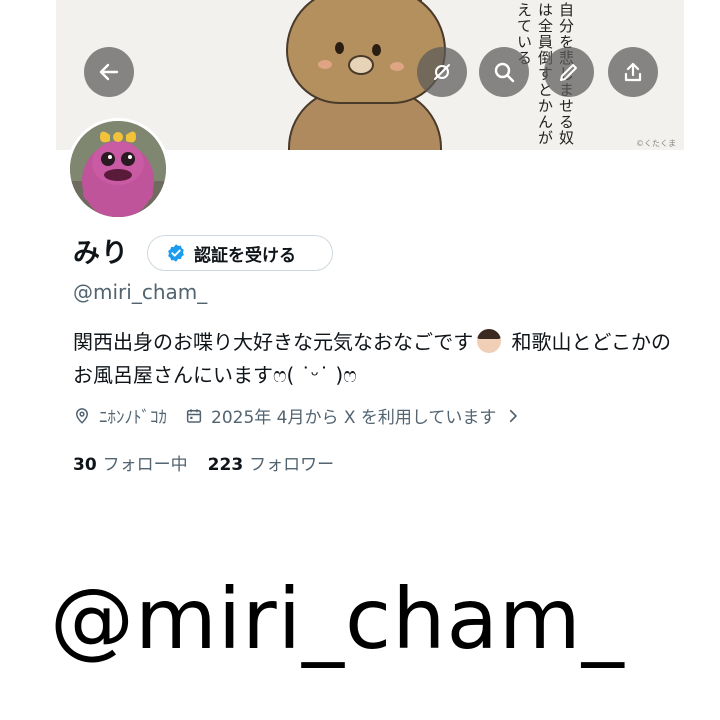  Describe the element at coordinates (489, 341) in the screenshot. I see `woman-emoji-icon` at that location.